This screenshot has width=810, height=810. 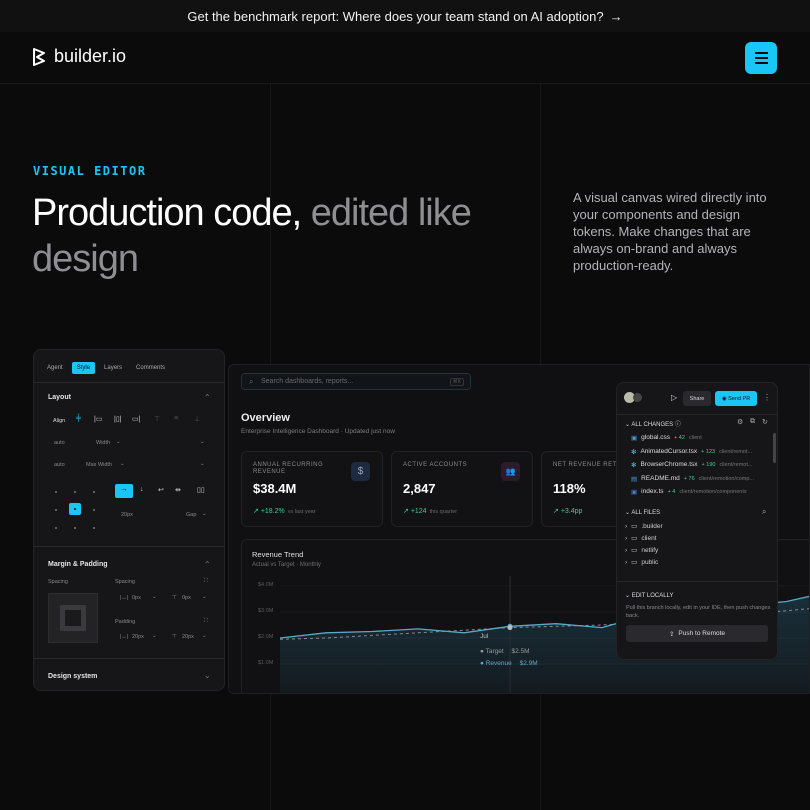 What do you see at coordinates (701, 491) in the screenshot?
I see `changed-file: ▣ index.ts + 4 client/remotion/components` at bounding box center [701, 491].